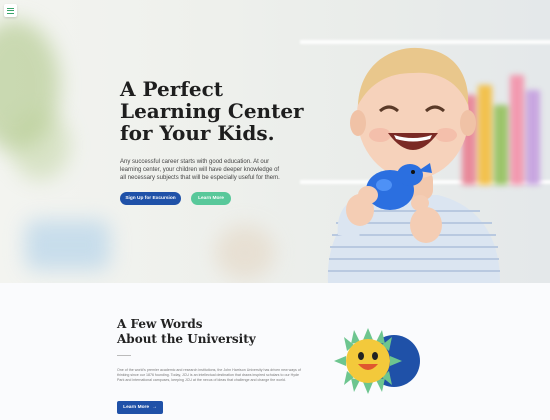 Image resolution: width=550 pixels, height=420 pixels. What do you see at coordinates (171, 89) in the screenshot?
I see `hero-title-line-1: A Perfect` at bounding box center [171, 89].